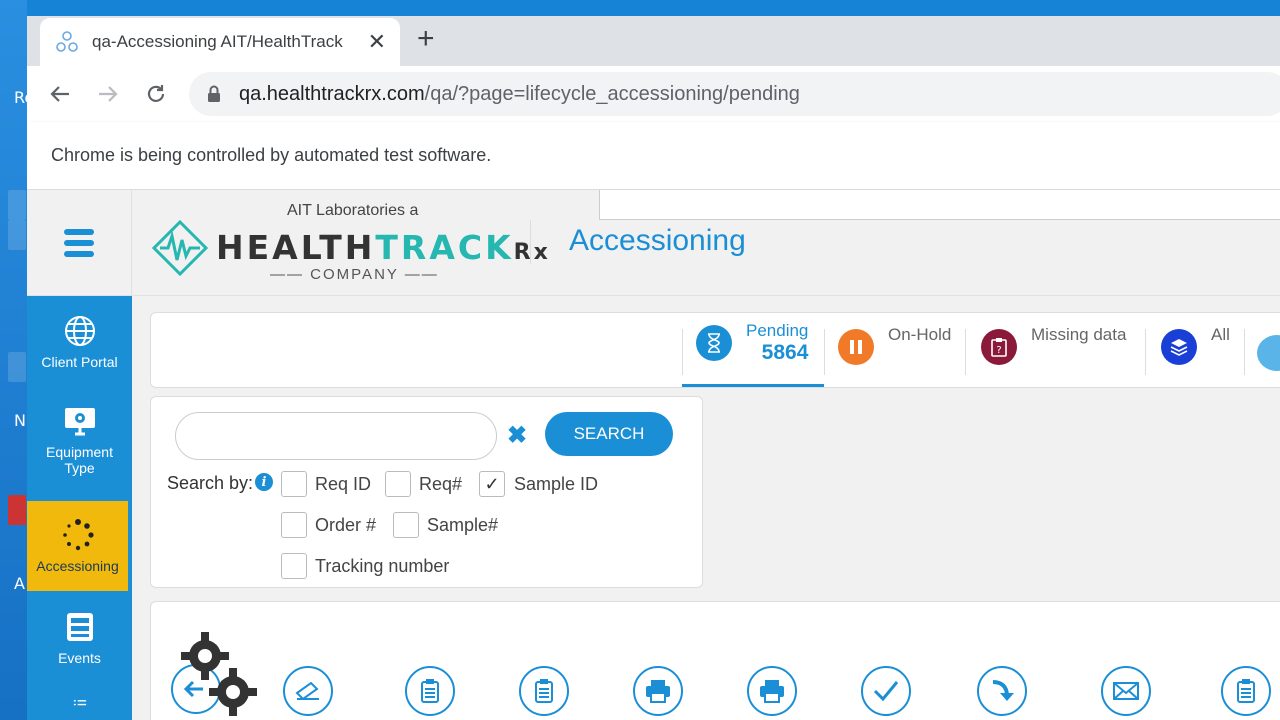 The height and width of the screenshot is (720, 1280). I want to click on active-tab-indicator, so click(753, 385).